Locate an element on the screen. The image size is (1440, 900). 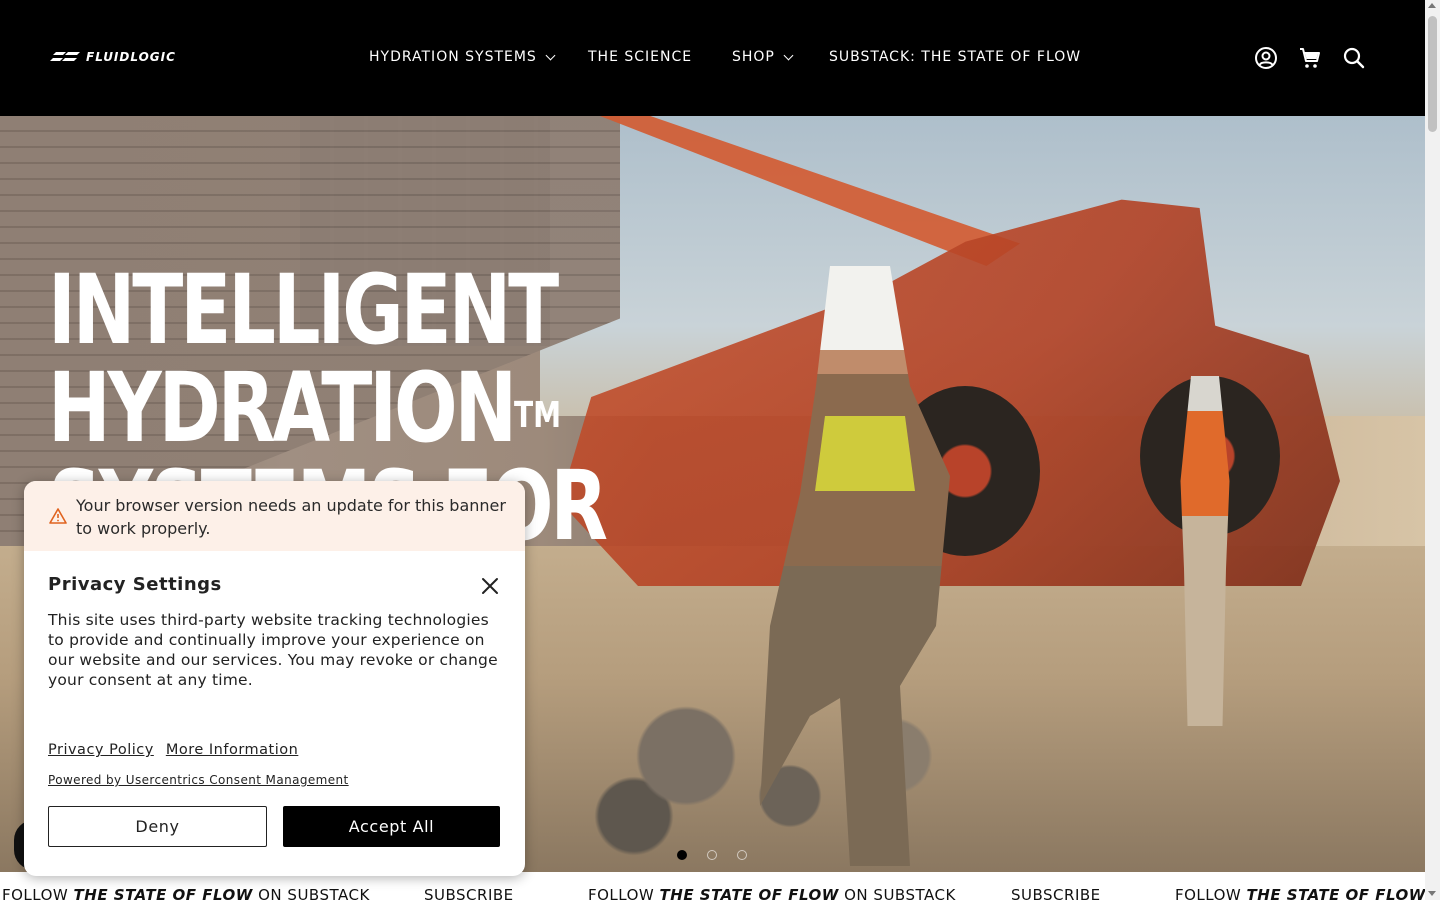
nav-label: THE SCIENCE is located at coordinates (640, 57).